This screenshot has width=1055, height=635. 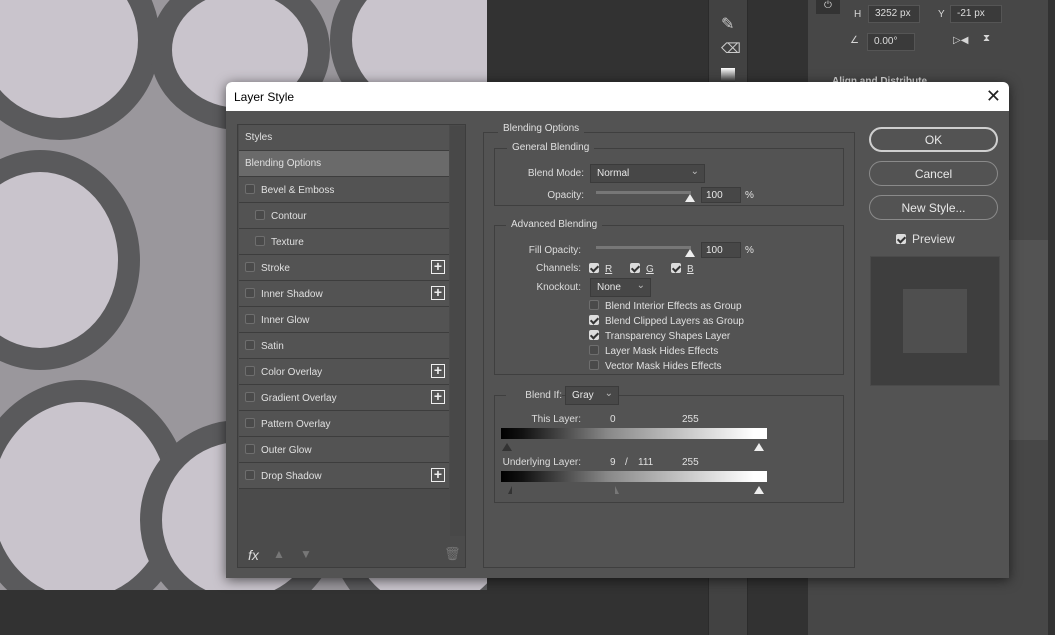 What do you see at coordinates (891, 42) in the screenshot?
I see `angle-input: 0.00°` at bounding box center [891, 42].